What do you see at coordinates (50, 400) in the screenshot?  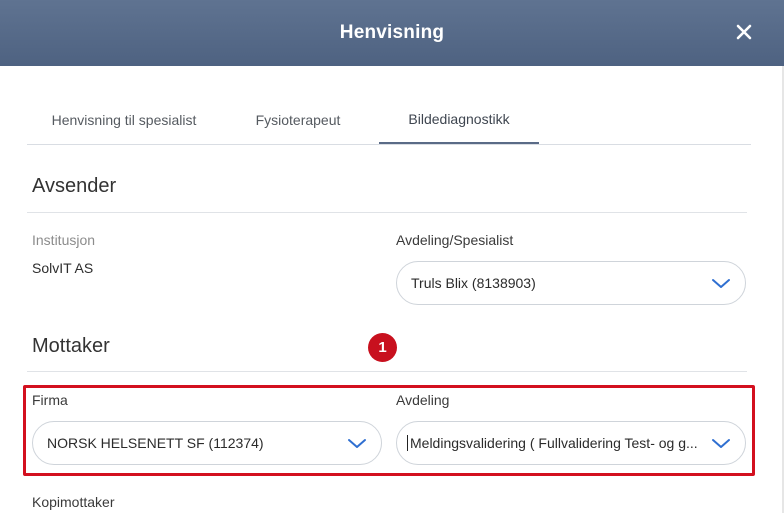 I see `firma-label: Firma` at bounding box center [50, 400].